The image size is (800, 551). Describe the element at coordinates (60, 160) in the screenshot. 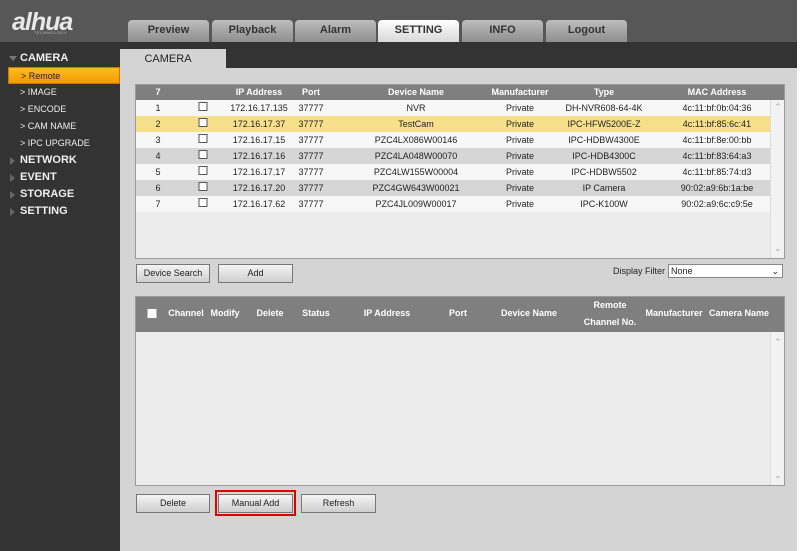

I see `sidebar-section-network: NETWORK` at that location.